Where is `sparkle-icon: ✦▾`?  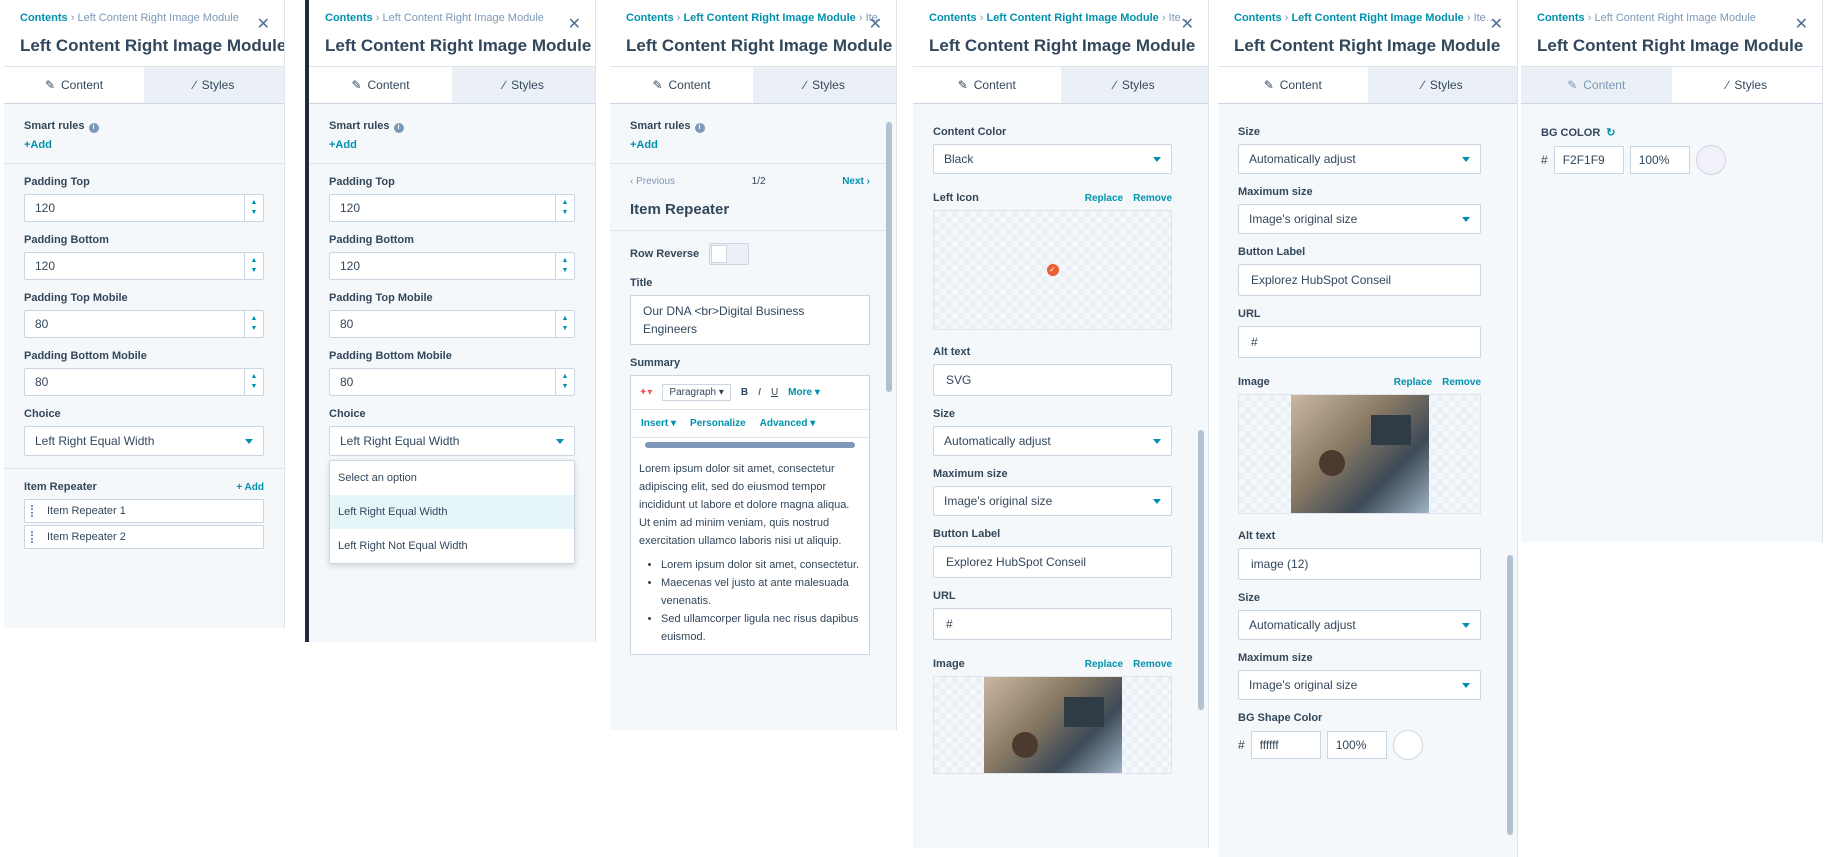 sparkle-icon: ✦▾ is located at coordinates (645, 392).